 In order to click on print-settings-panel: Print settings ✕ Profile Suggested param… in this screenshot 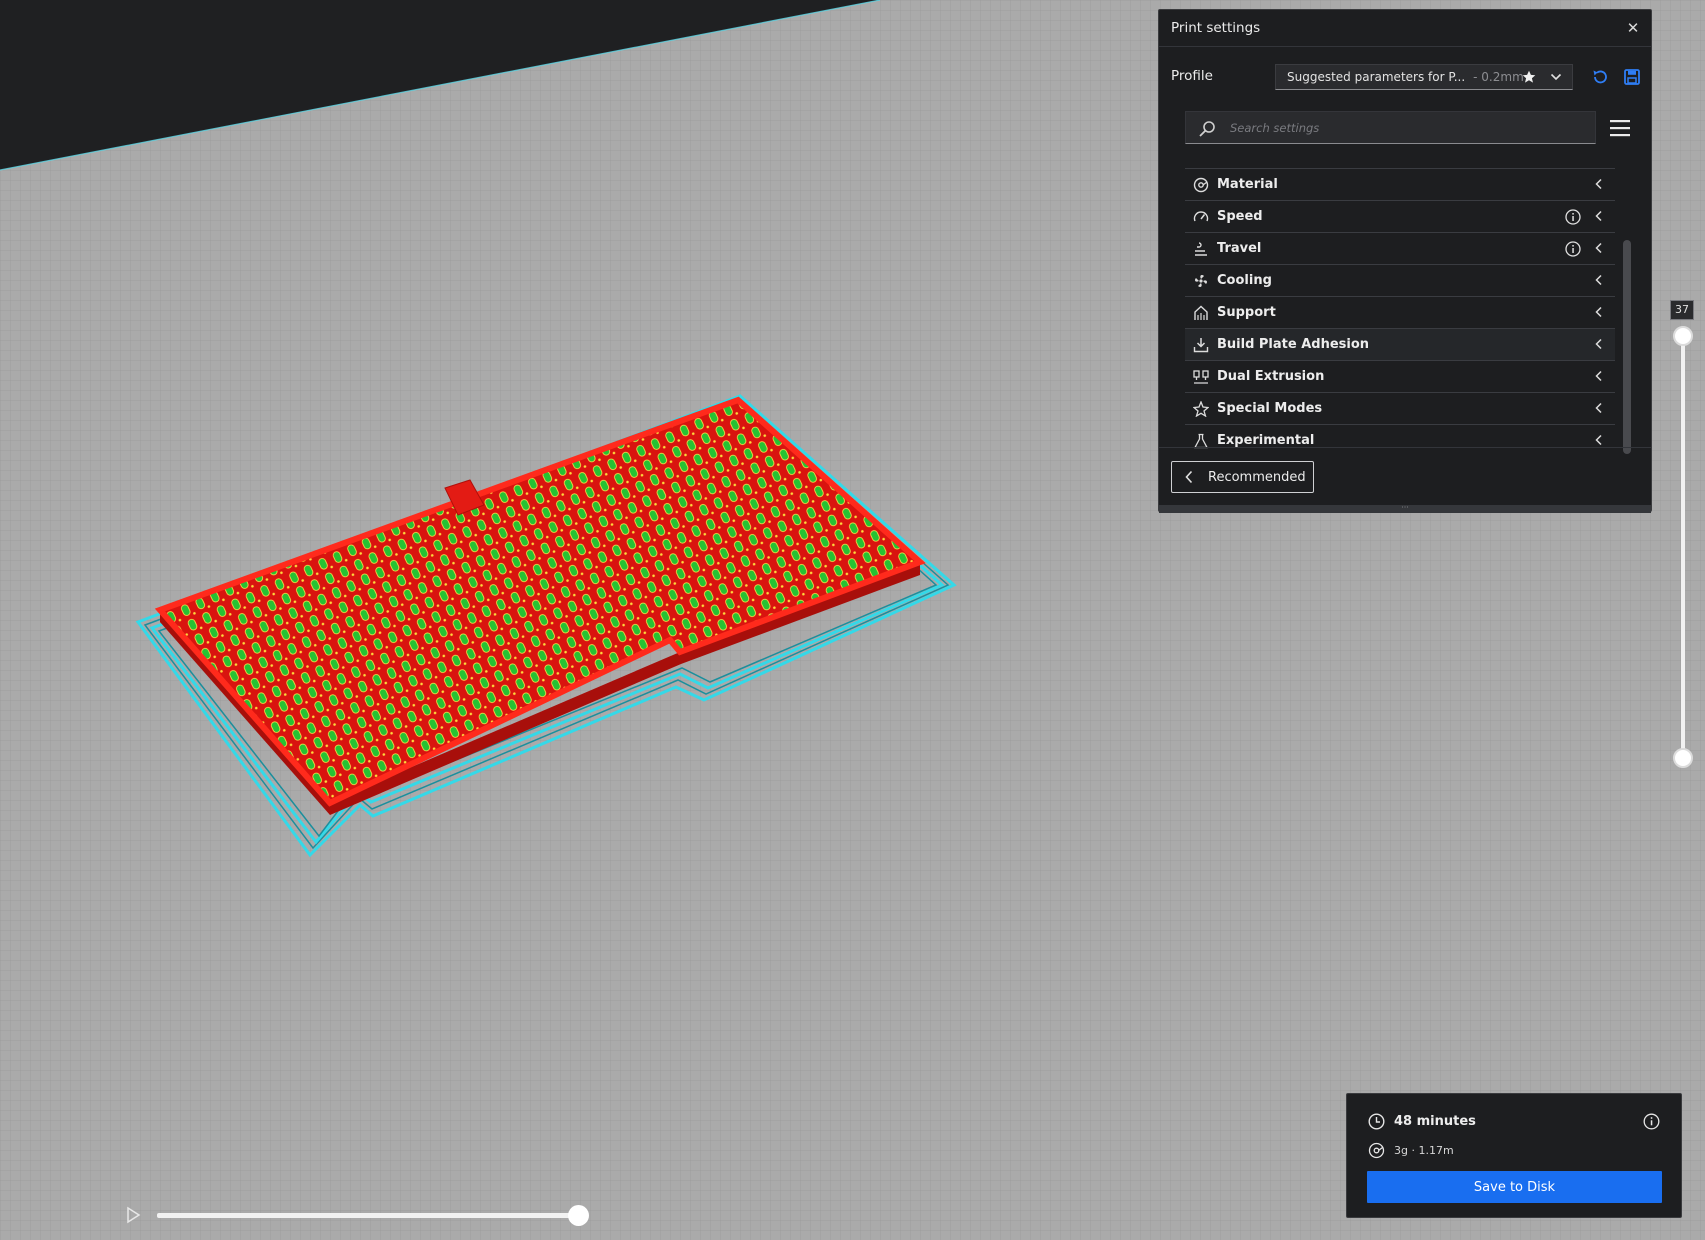, I will do `click(1405, 261)`.